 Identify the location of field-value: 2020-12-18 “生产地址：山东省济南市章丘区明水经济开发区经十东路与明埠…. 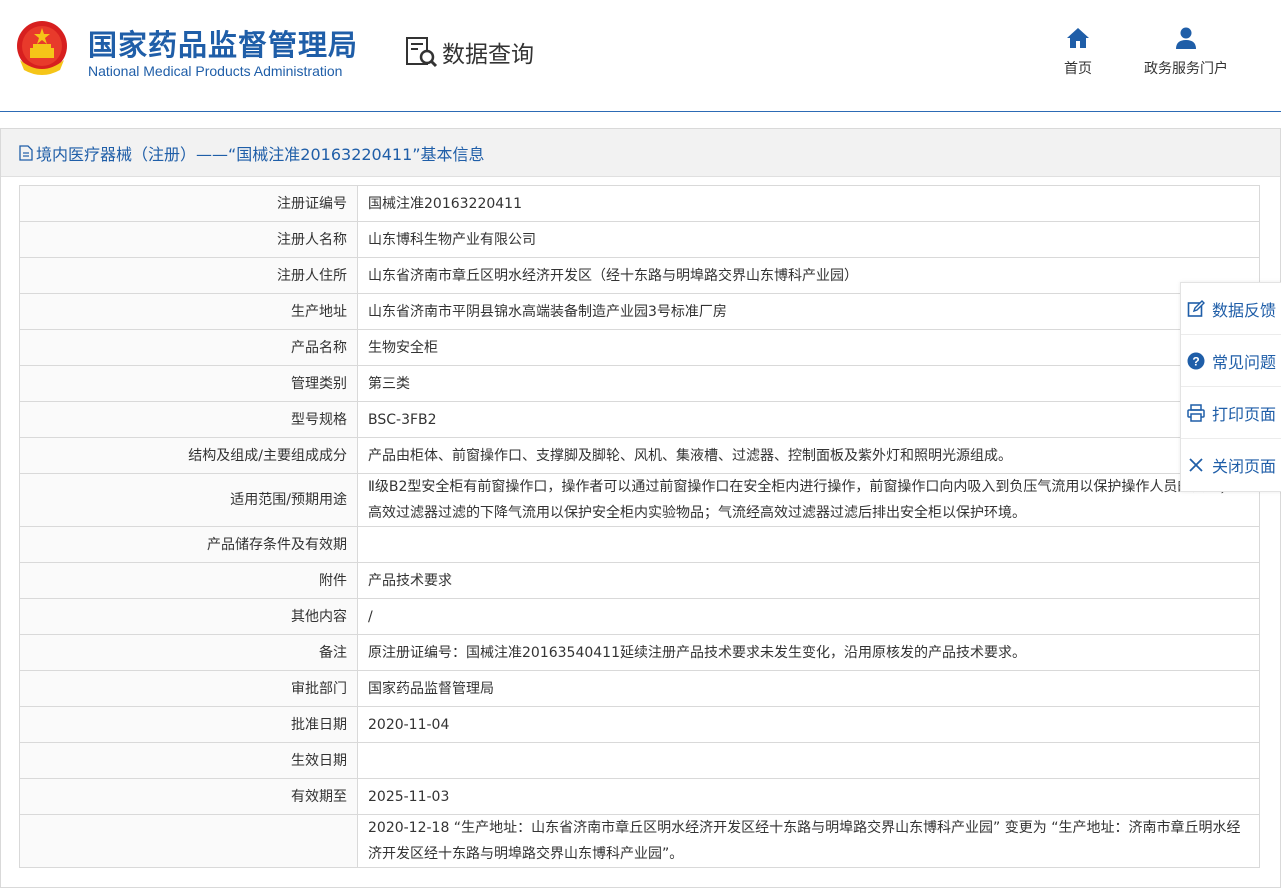
(808, 841).